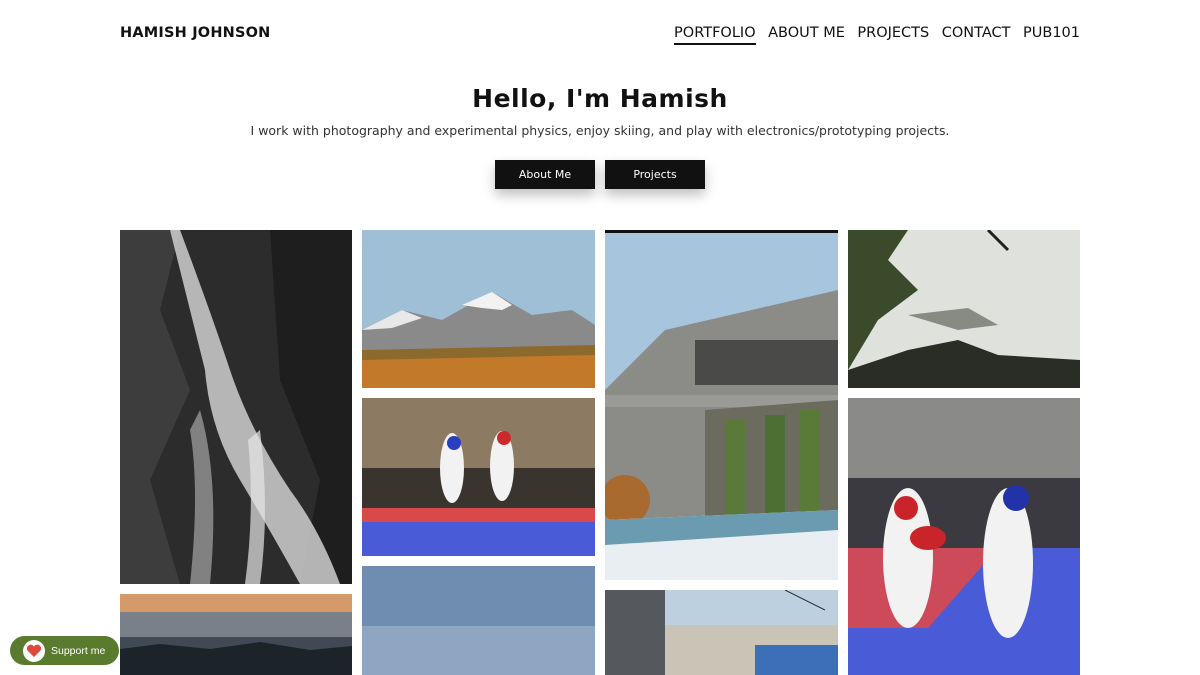 The height and width of the screenshot is (675, 1200). What do you see at coordinates (893, 35) in the screenshot?
I see `nav-projects: PROJECTS` at bounding box center [893, 35].